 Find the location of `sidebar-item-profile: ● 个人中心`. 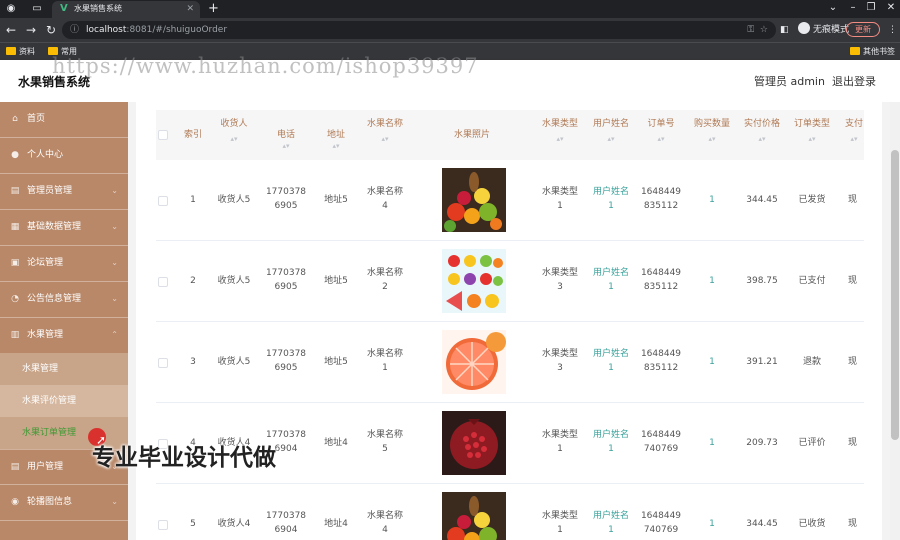

sidebar-item-profile: ● 个人中心 is located at coordinates (64, 156).